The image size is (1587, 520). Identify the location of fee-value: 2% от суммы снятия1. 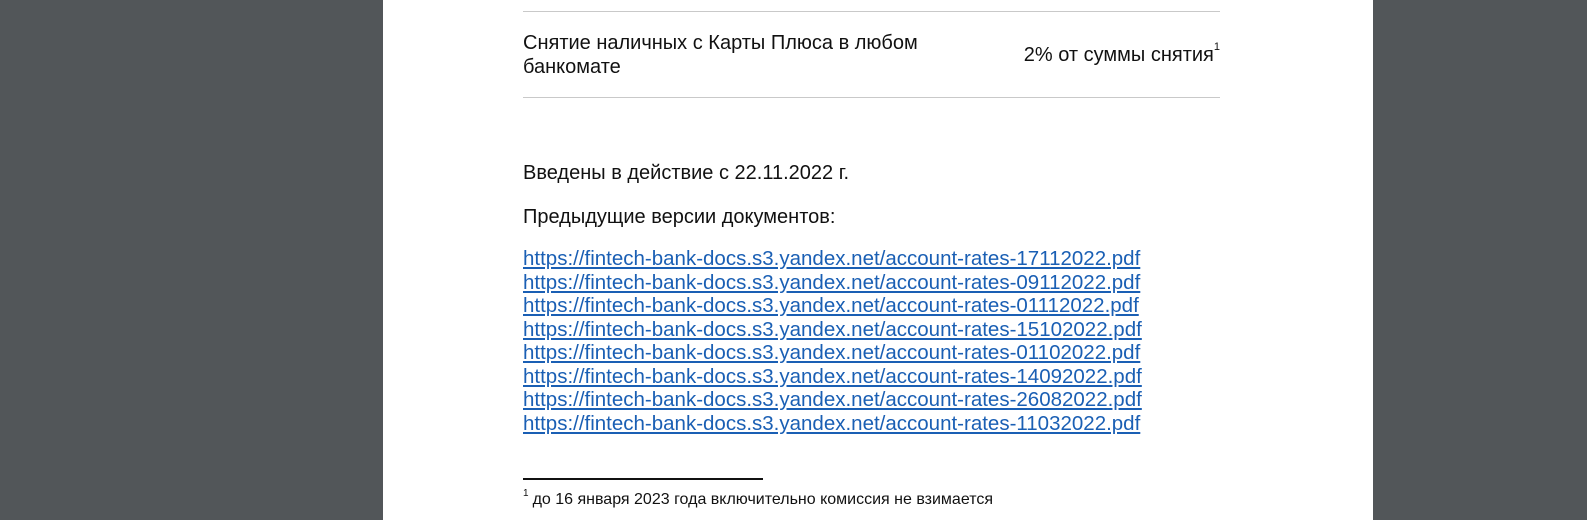
(1121, 54).